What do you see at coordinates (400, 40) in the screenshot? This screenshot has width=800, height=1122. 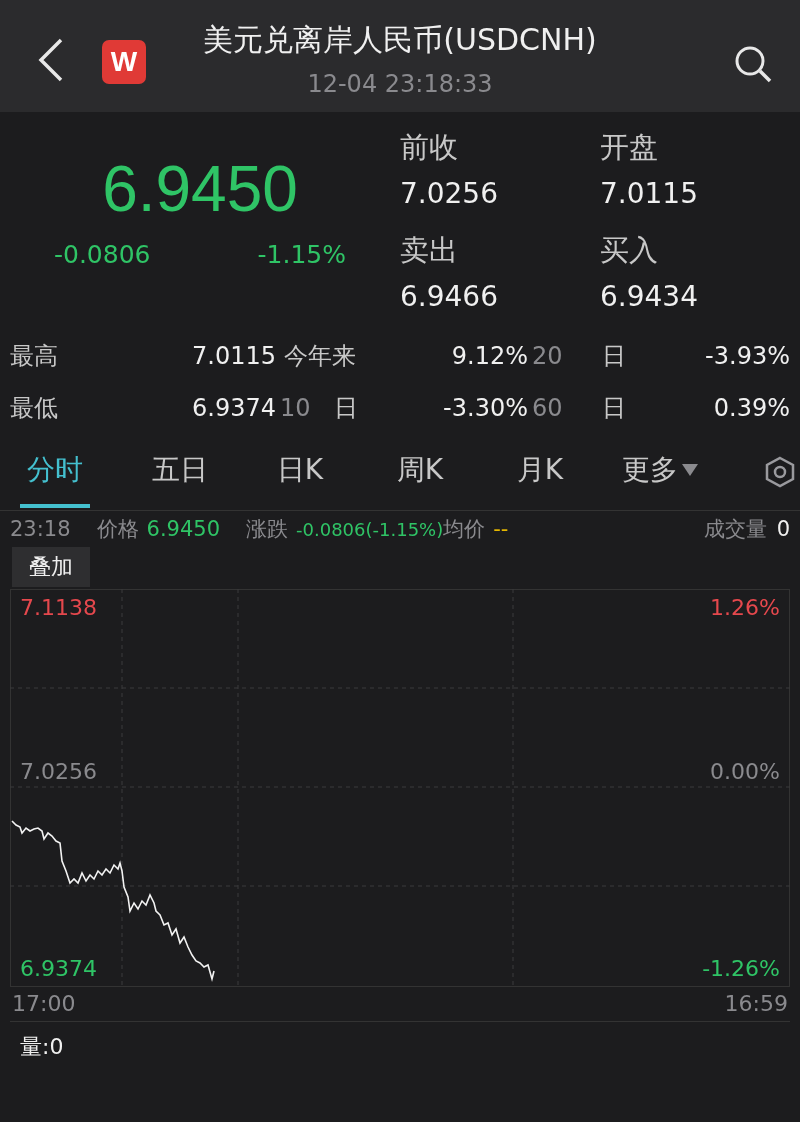 I see `page-title: 美元兑离岸人民币(USDCNH)` at bounding box center [400, 40].